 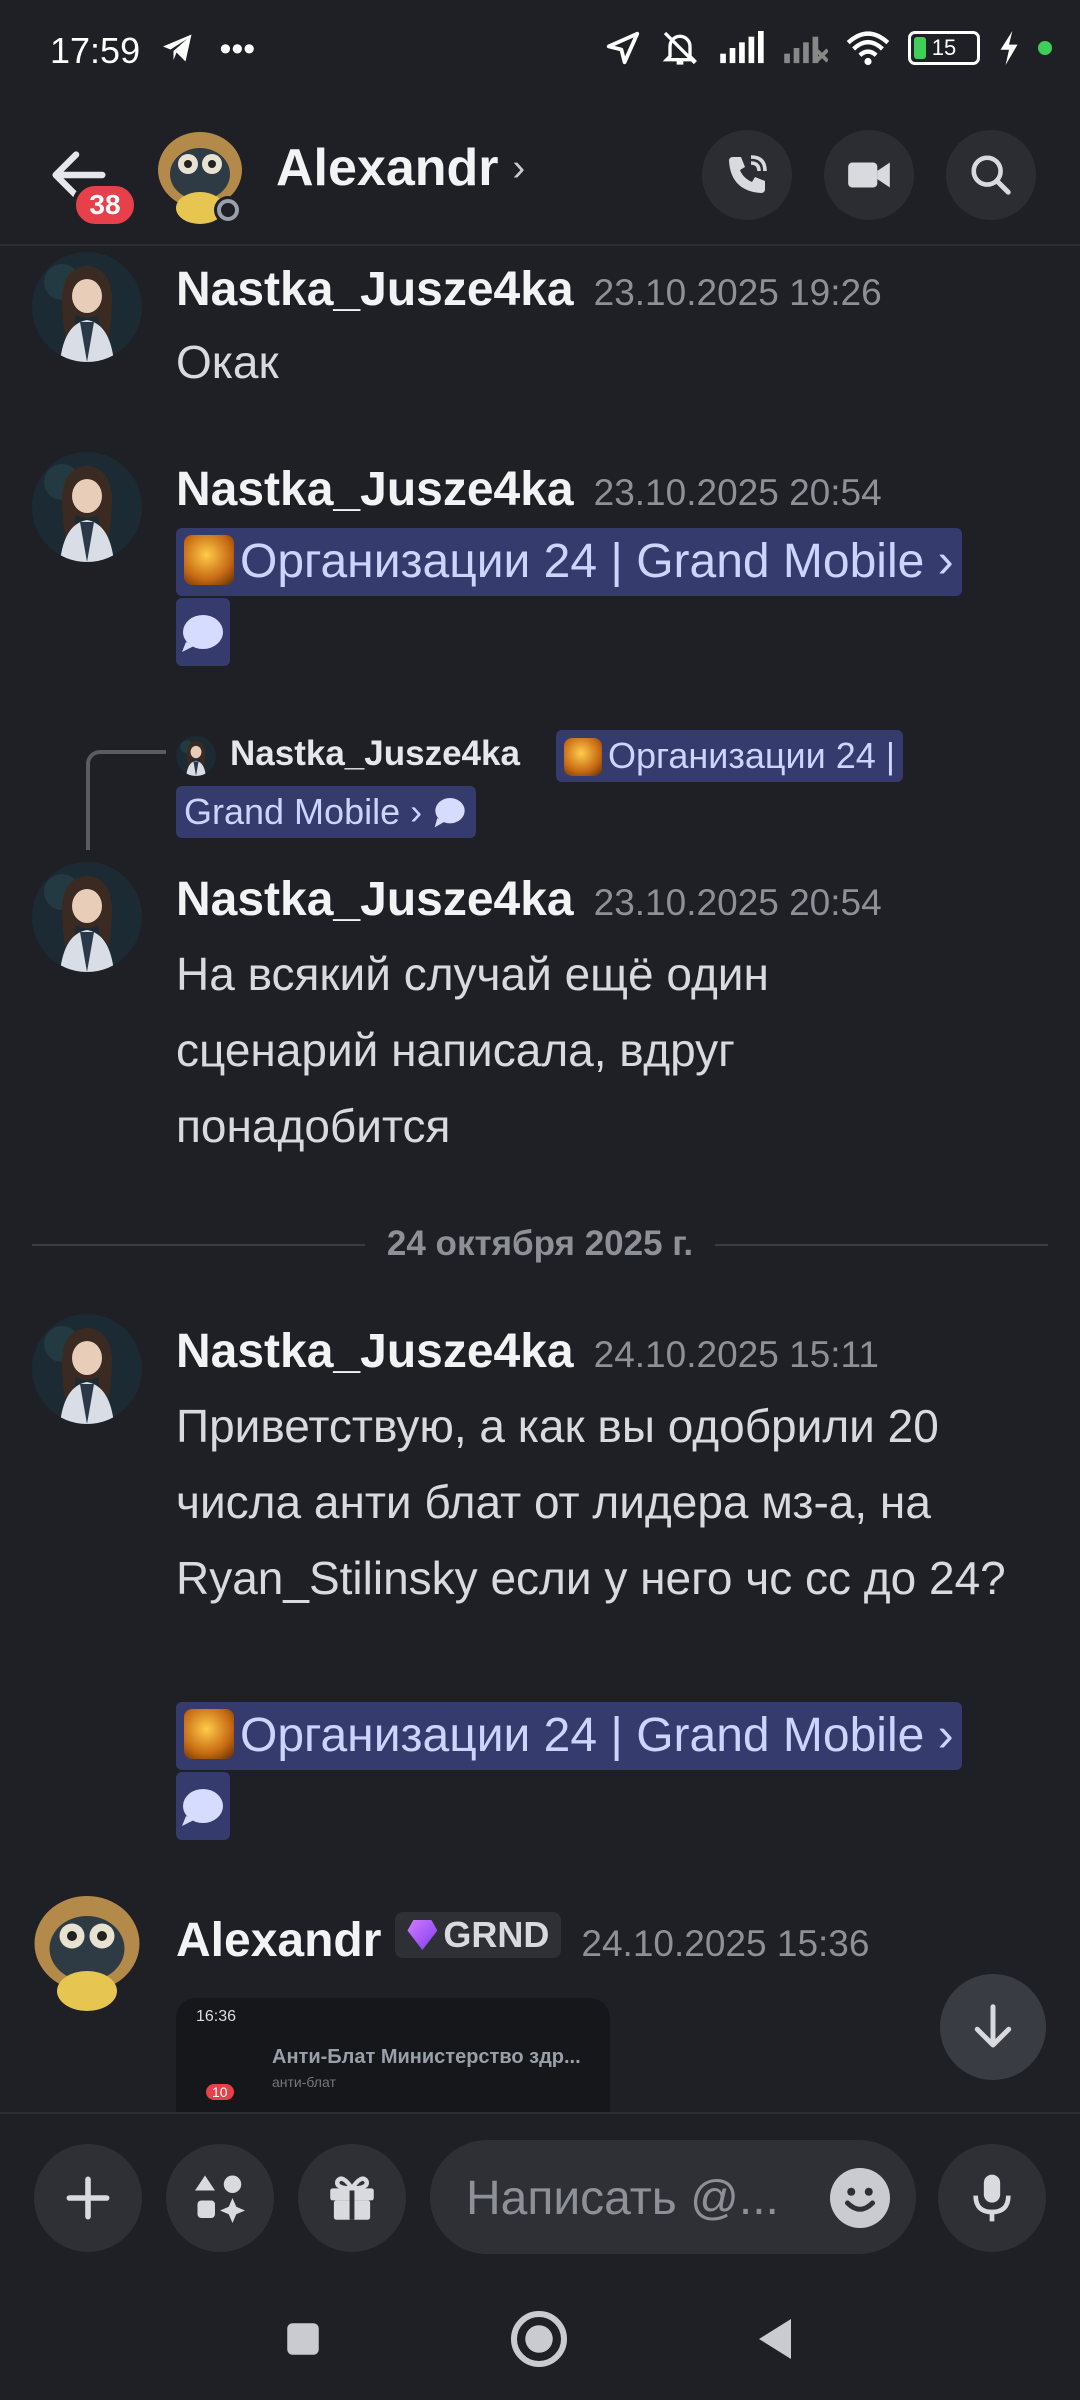 I want to click on thumb-badge: 10, so click(x=220, y=2092).